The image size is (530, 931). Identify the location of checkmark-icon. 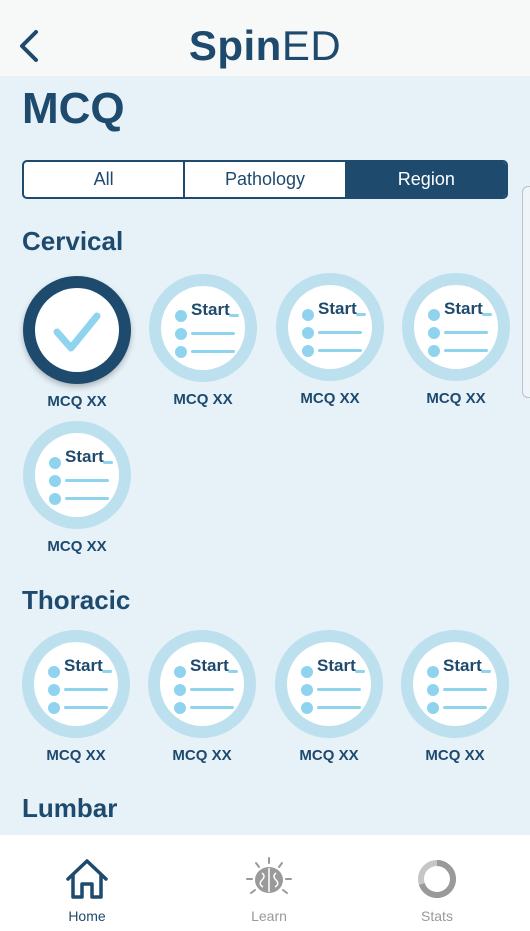
(77, 332).